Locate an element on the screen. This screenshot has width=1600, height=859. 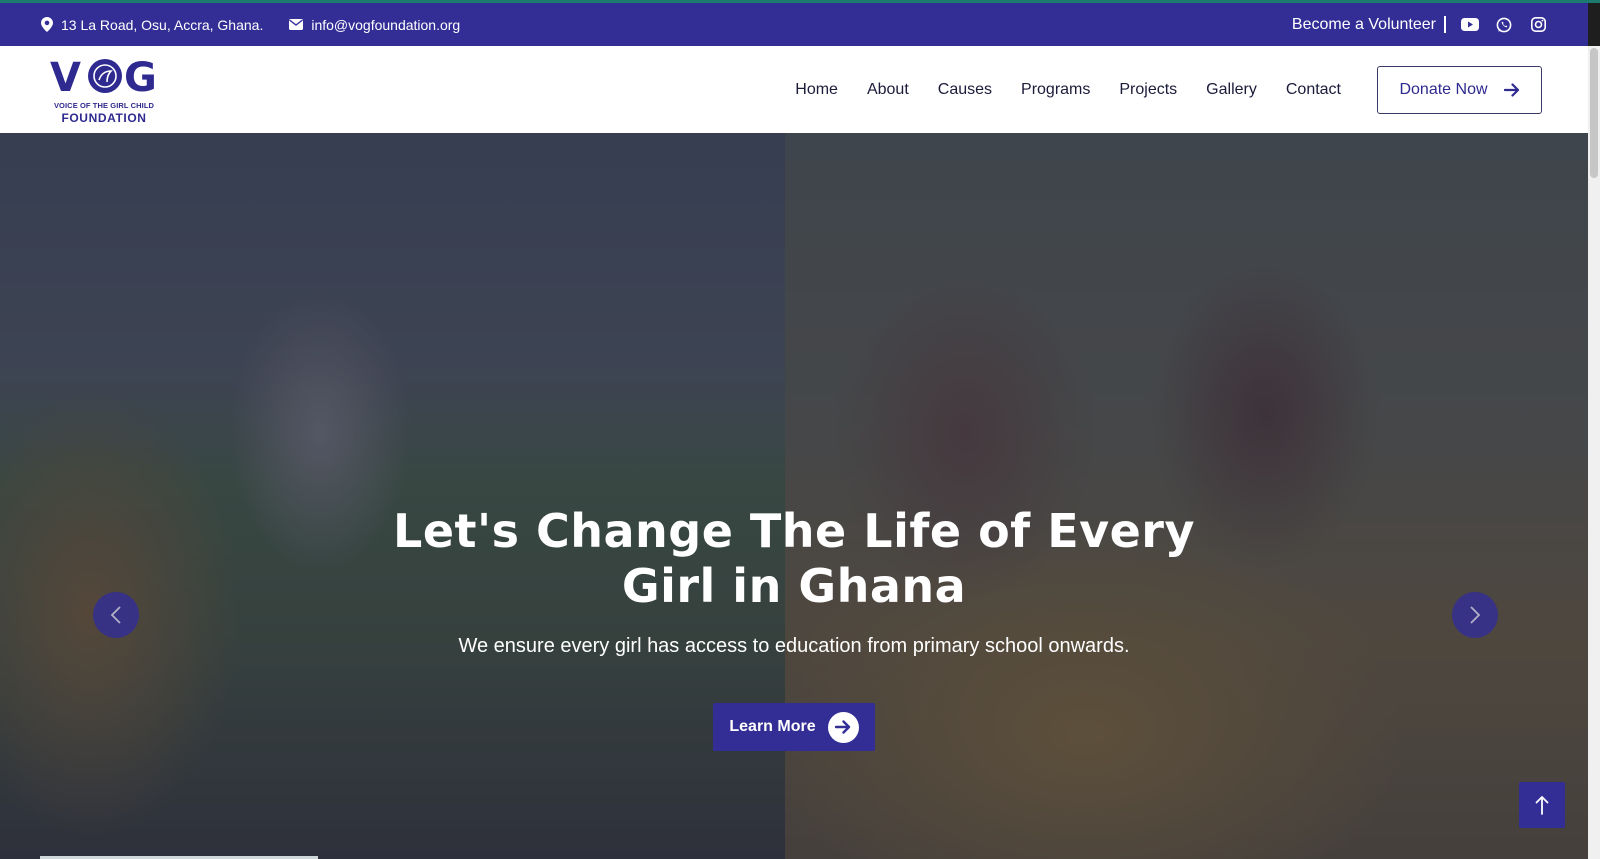
whatsapp-icon is located at coordinates (1504, 25).